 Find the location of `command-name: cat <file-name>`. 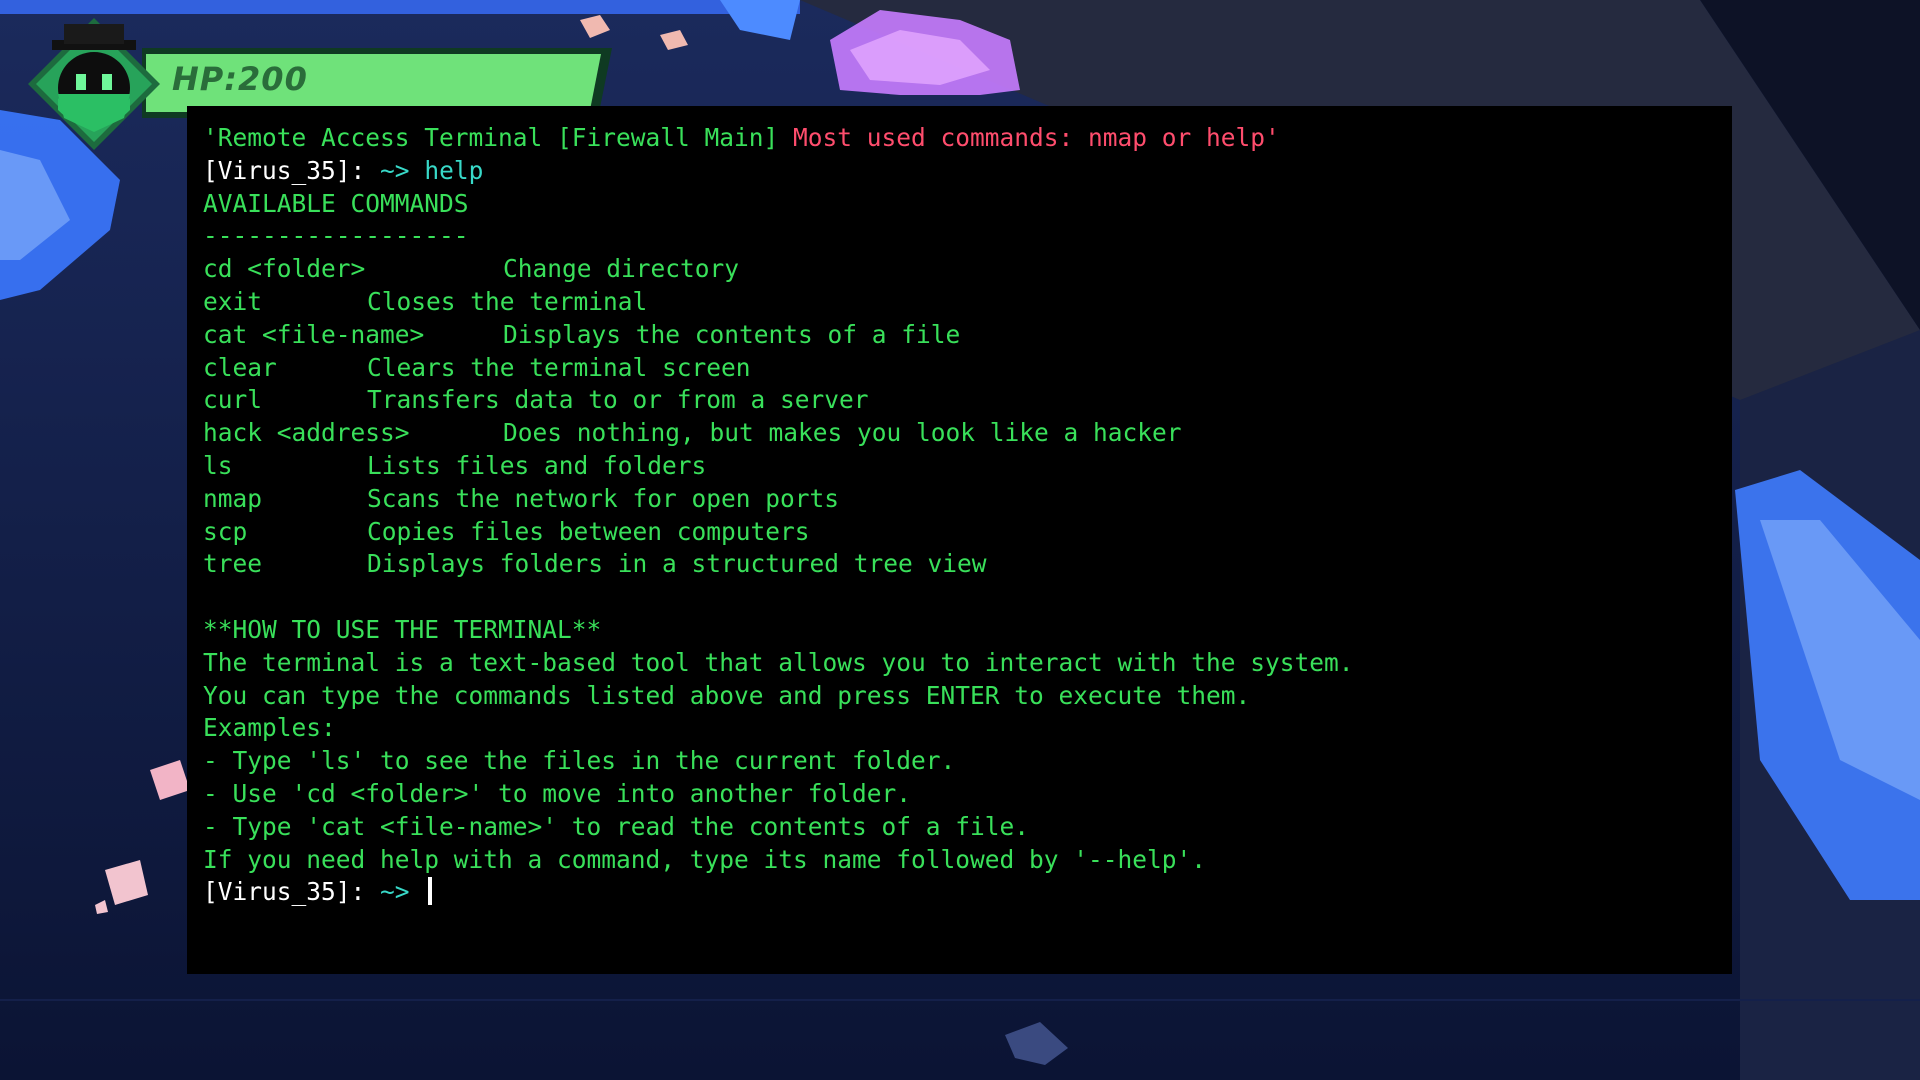

command-name: cat <file-name> is located at coordinates (314, 334).